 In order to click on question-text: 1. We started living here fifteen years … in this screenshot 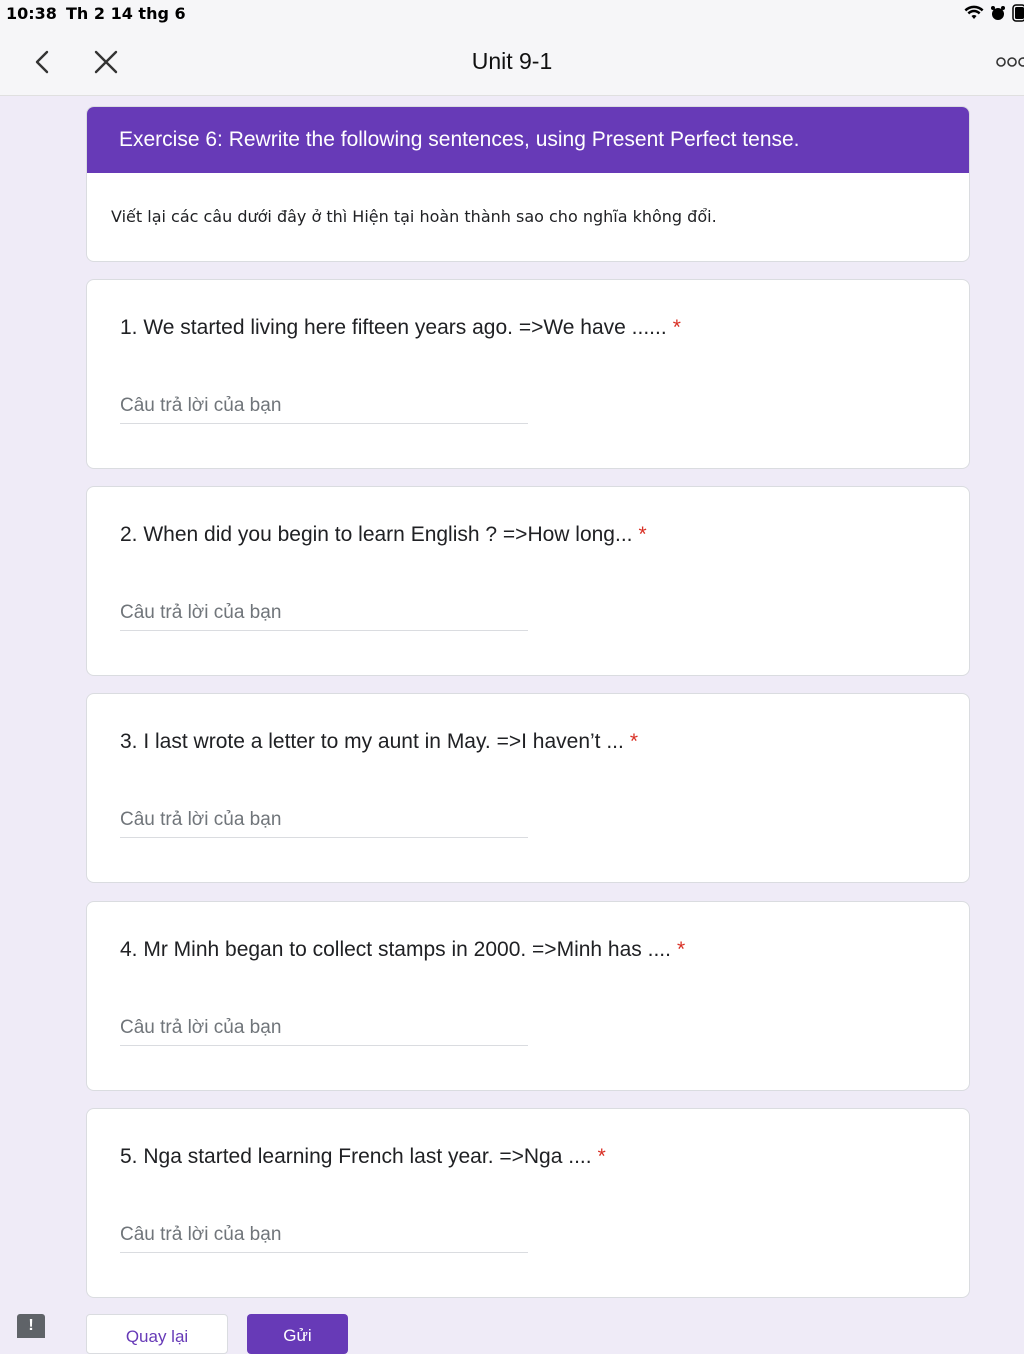, I will do `click(393, 327)`.